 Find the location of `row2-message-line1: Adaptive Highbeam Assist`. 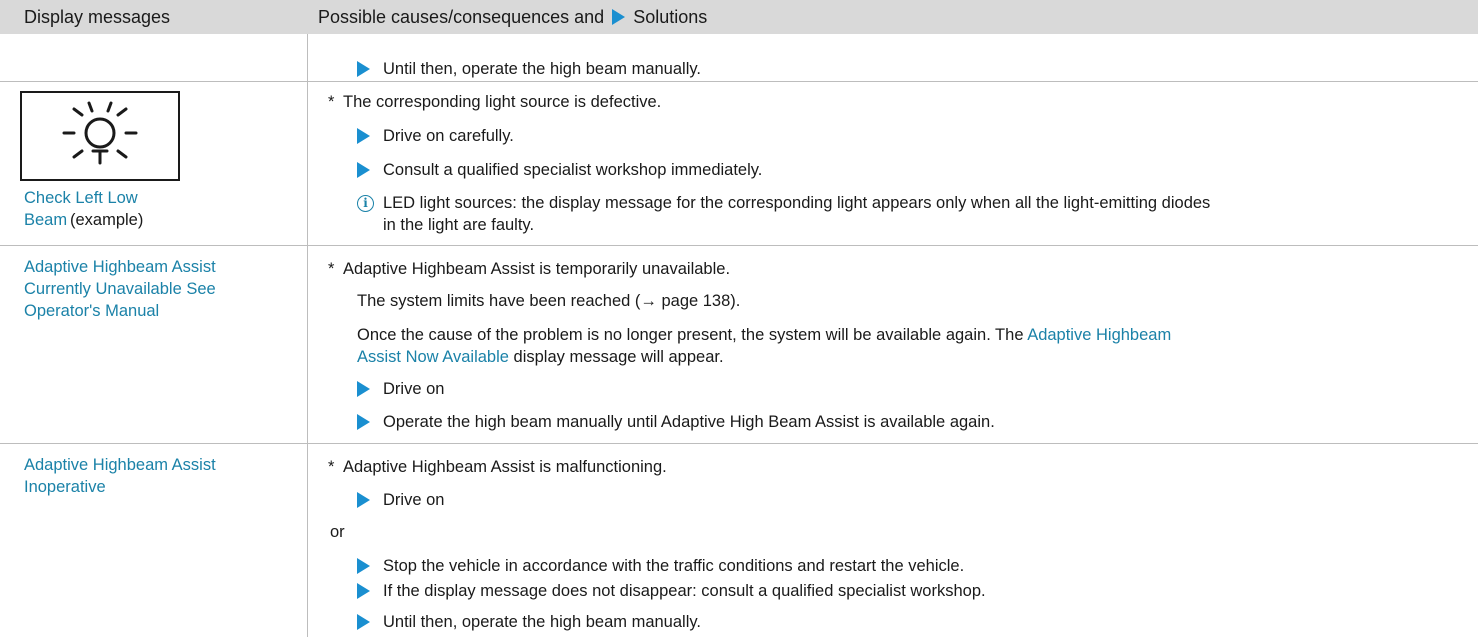

row2-message-line1: Adaptive Highbeam Assist is located at coordinates (120, 267).